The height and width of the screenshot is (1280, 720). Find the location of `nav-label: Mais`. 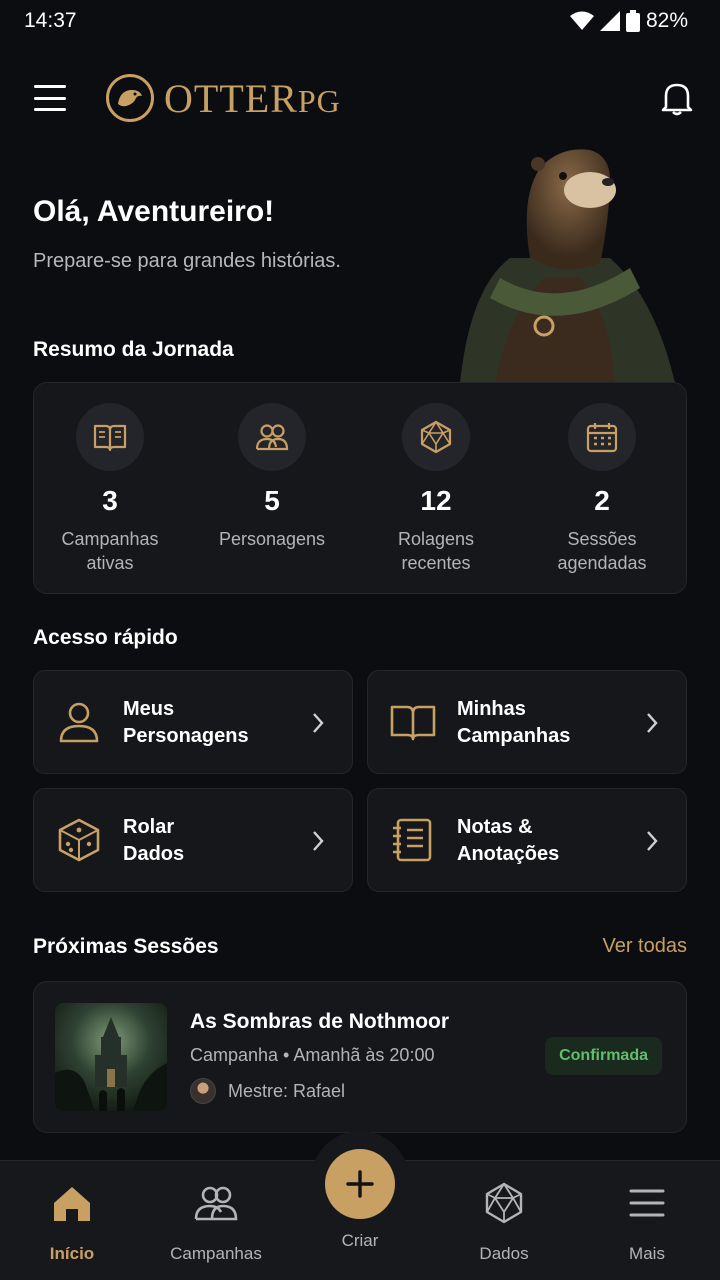

nav-label: Mais is located at coordinates (647, 1253).